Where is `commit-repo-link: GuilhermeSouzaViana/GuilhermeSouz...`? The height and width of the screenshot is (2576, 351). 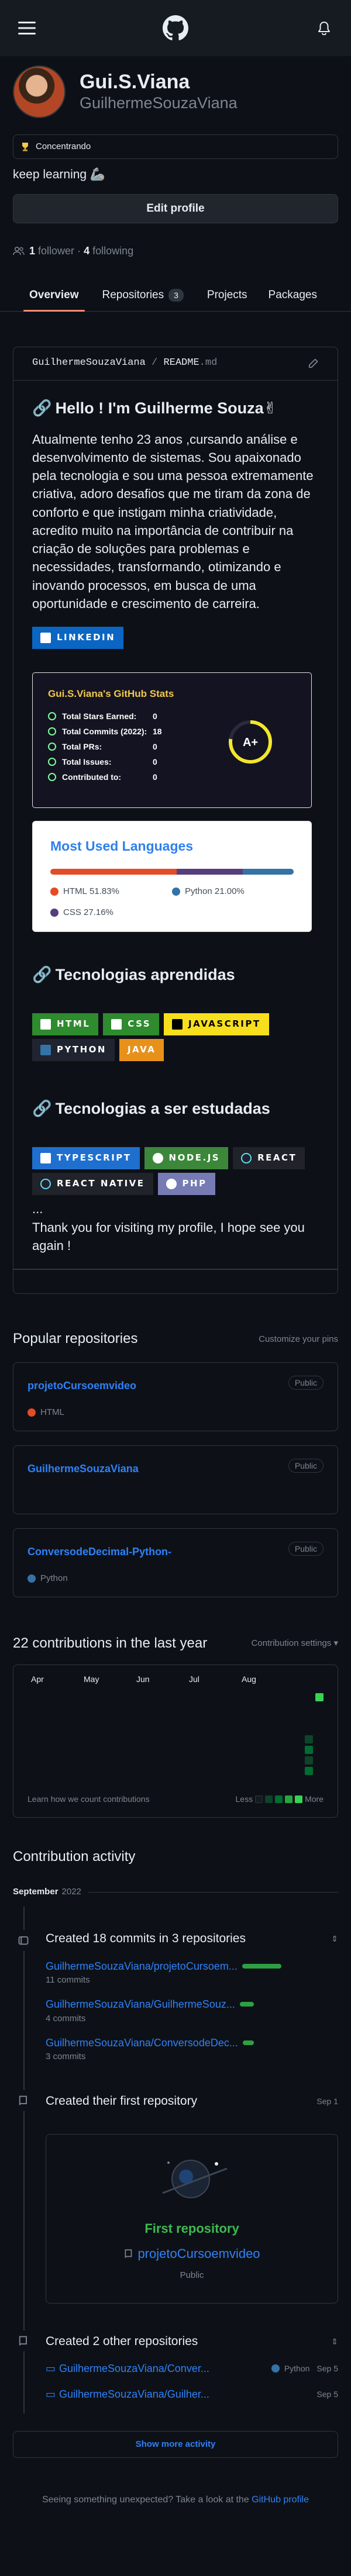 commit-repo-link: GuilhermeSouzaViana/GuilhermeSouz... is located at coordinates (140, 2004).